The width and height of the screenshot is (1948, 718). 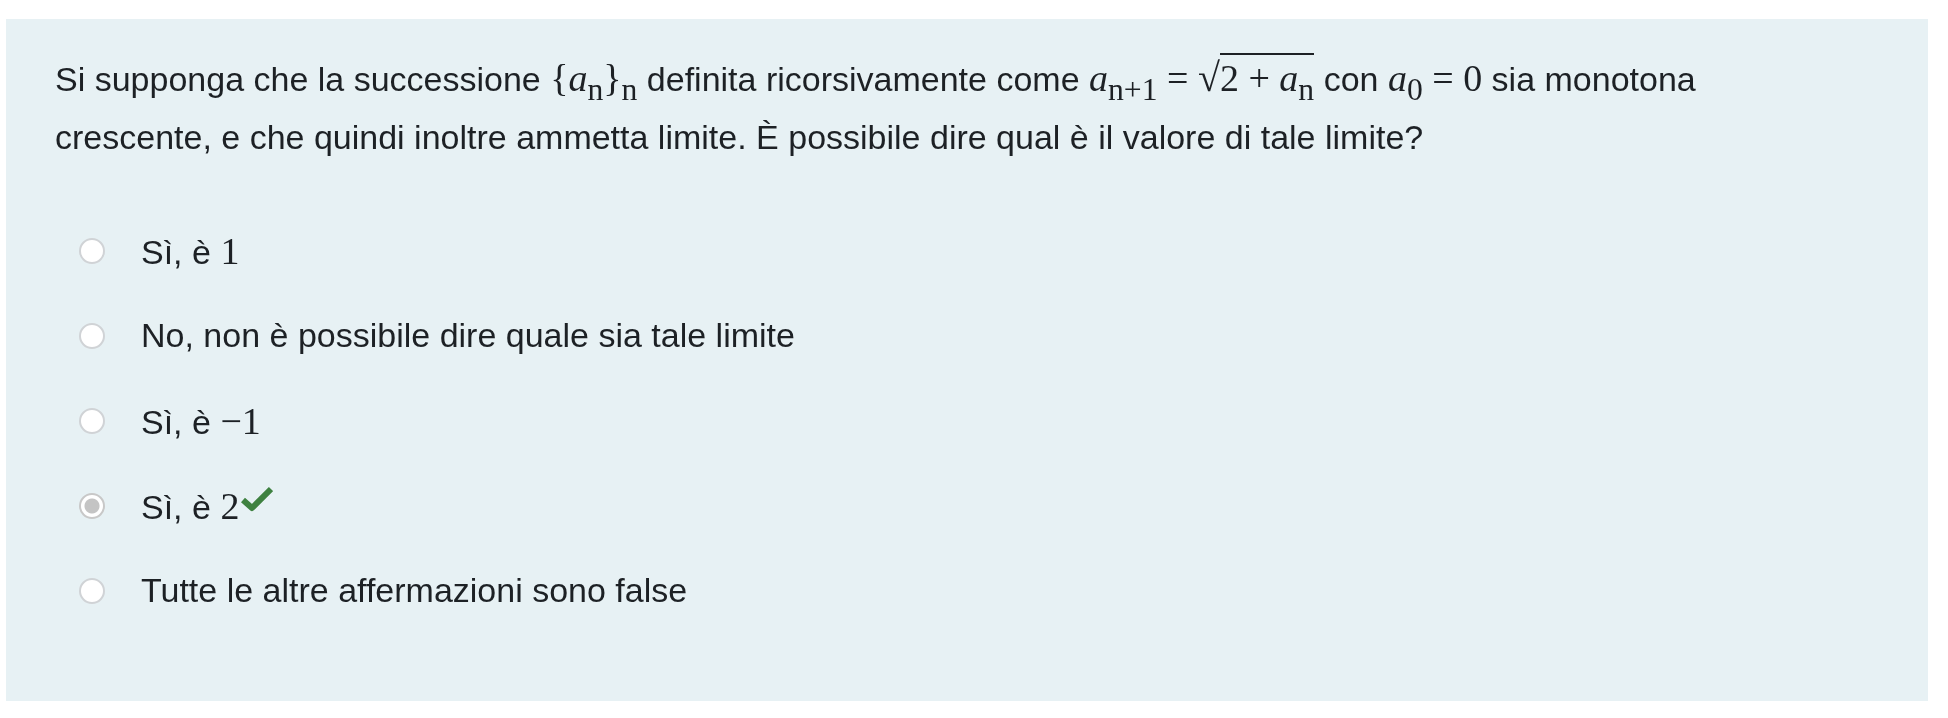 What do you see at coordinates (876, 105) in the screenshot?
I see `question-text: Si supponga che la successione {a$_{n}$}$_{n}$ definita ricorsivamente come a$_{n+1}$ = √2 + a$_{n}$ con a$_{0}$ = 0 sia monotona crescente, e che quindi inoltre ammetta limite. È possibile dire qual è il valore di tale limite?` at bounding box center [876, 105].